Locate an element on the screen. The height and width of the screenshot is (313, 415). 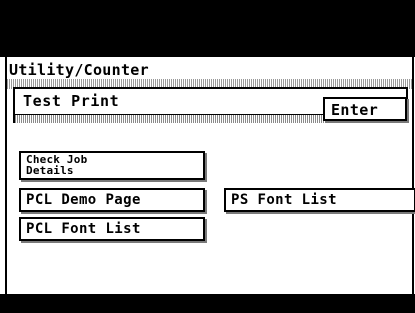
ps-font-list-button: PS Font List is located at coordinates (319, 200).